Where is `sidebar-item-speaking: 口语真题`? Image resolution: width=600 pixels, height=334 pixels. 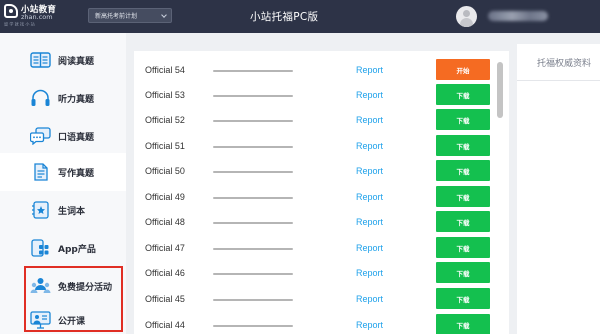
sidebar-item-speaking: 口语真题 is located at coordinates (63, 136).